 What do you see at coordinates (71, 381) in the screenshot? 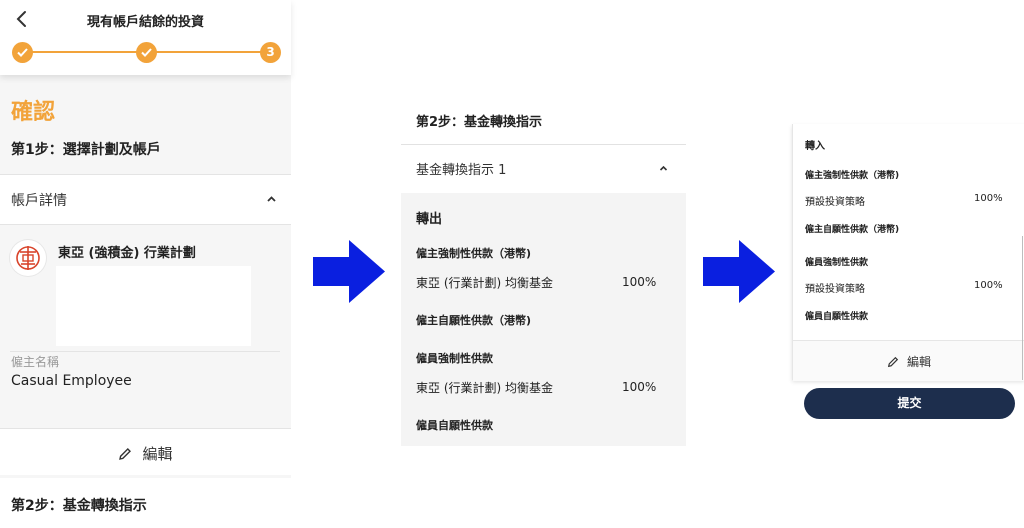
I see `employer-name-value: Casual Employee` at bounding box center [71, 381].